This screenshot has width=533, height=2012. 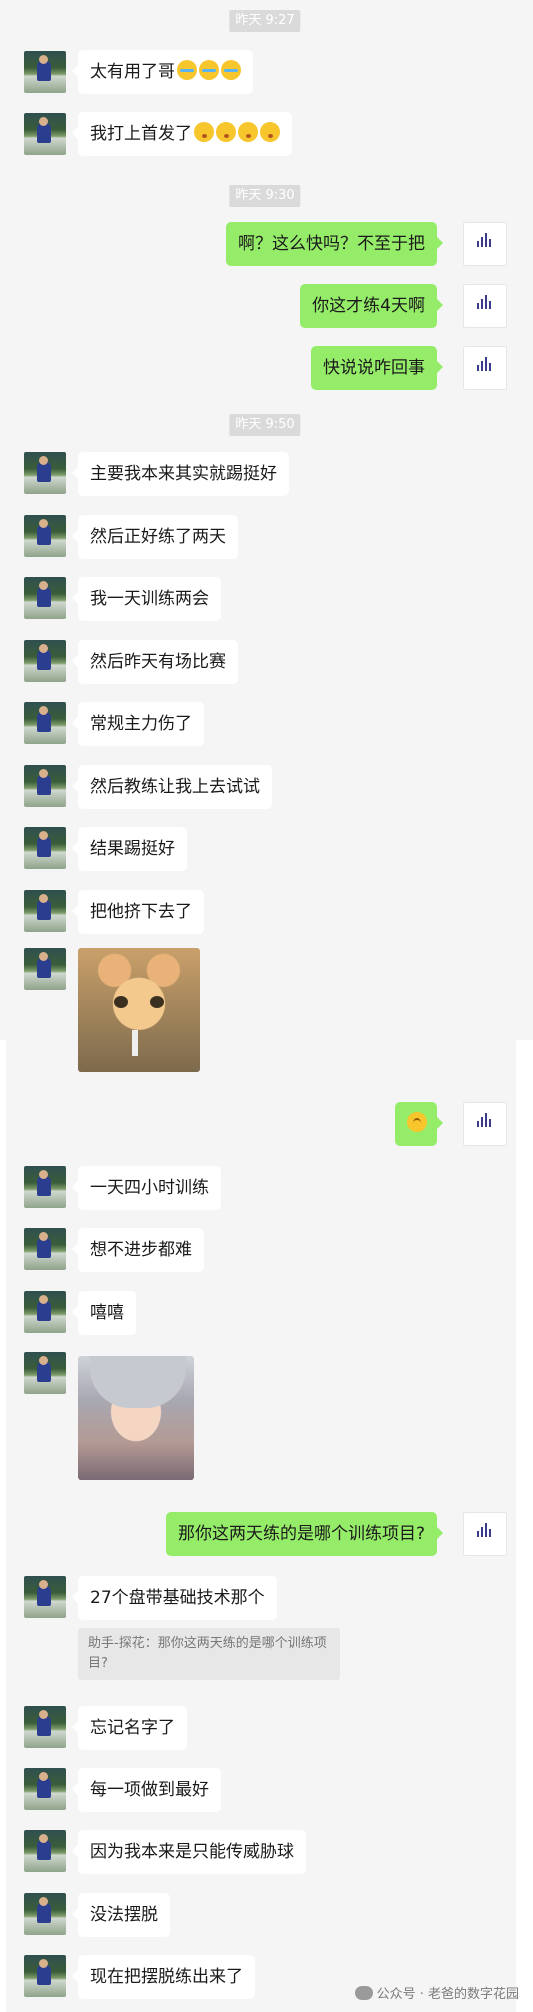 I want to click on message-text: 结果踢挺好, so click(x=132, y=849).